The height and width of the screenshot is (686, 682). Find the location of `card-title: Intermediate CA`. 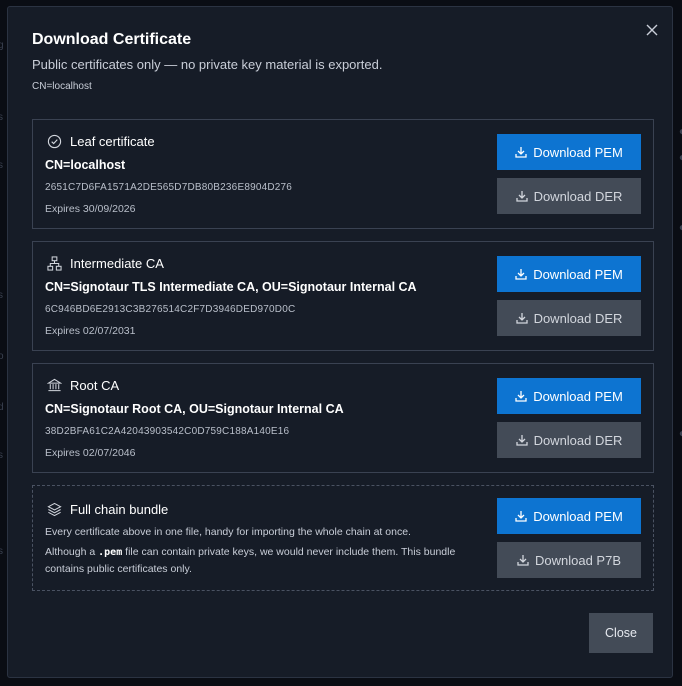

card-title: Intermediate CA is located at coordinates (117, 263).